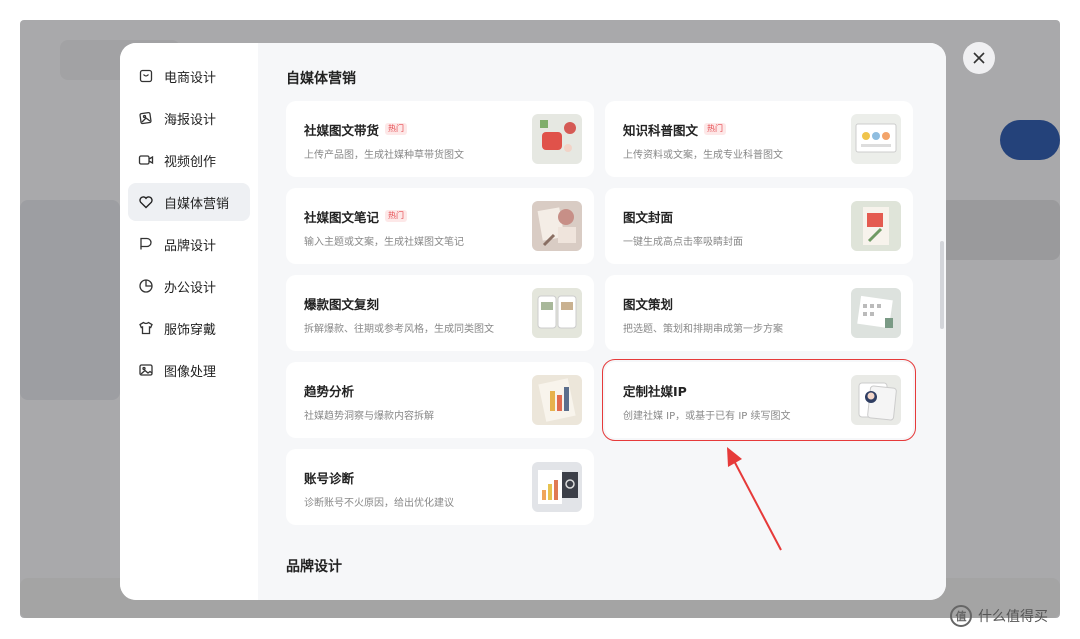 Image resolution: width=1080 pixels, height=639 pixels. I want to click on watermark-text: 什么值得买, so click(1013, 617).